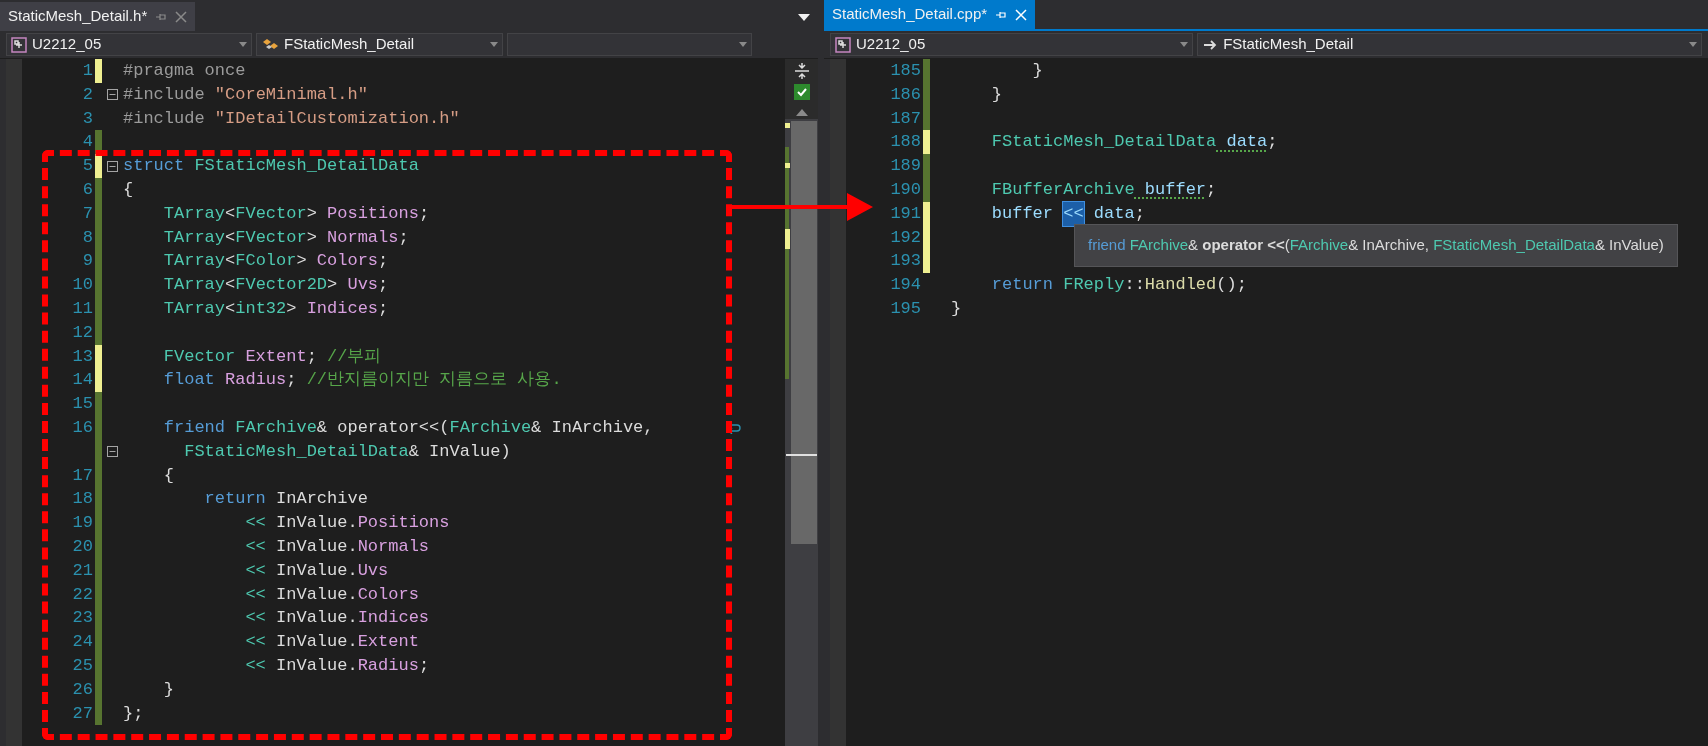 The height and width of the screenshot is (746, 1708). I want to click on line-number: 22, so click(82, 594).